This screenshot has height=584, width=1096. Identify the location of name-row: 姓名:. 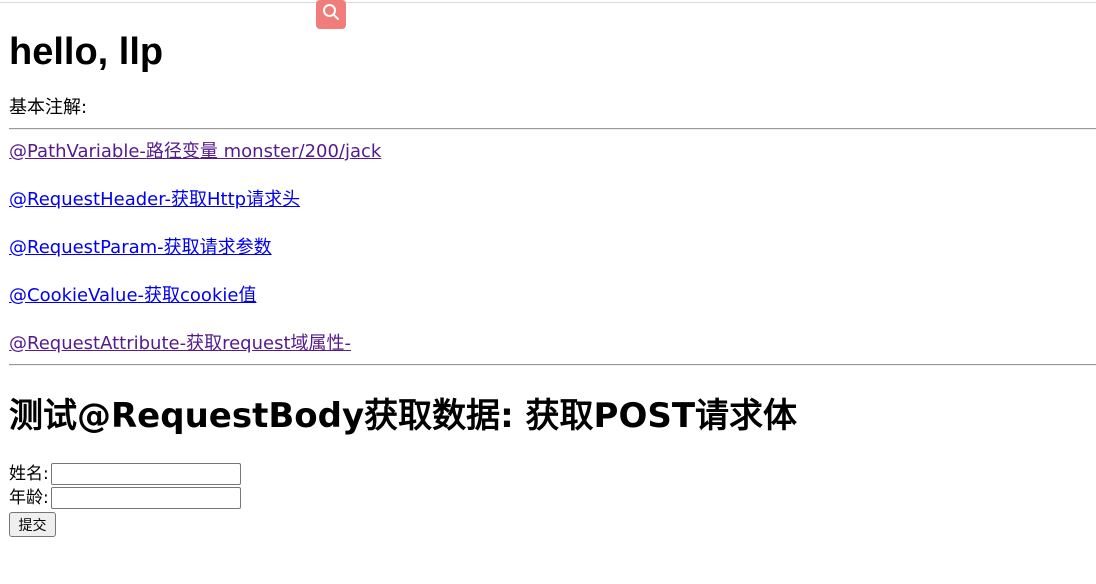
(125, 474).